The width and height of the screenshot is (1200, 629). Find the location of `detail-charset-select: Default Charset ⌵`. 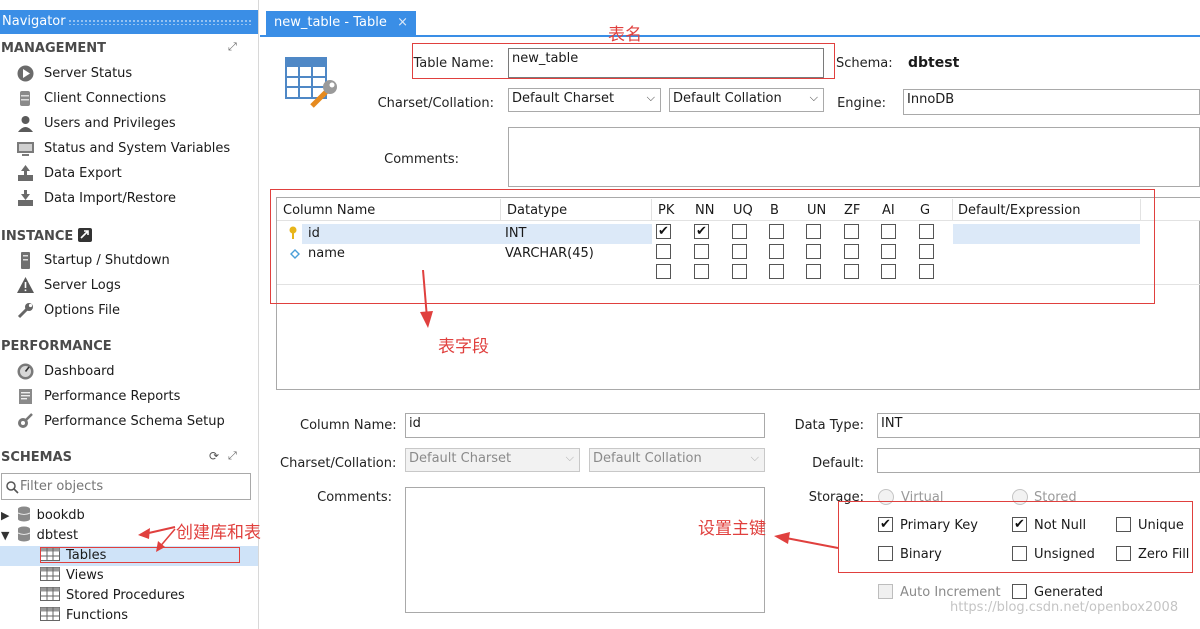

detail-charset-select: Default Charset ⌵ is located at coordinates (492, 460).